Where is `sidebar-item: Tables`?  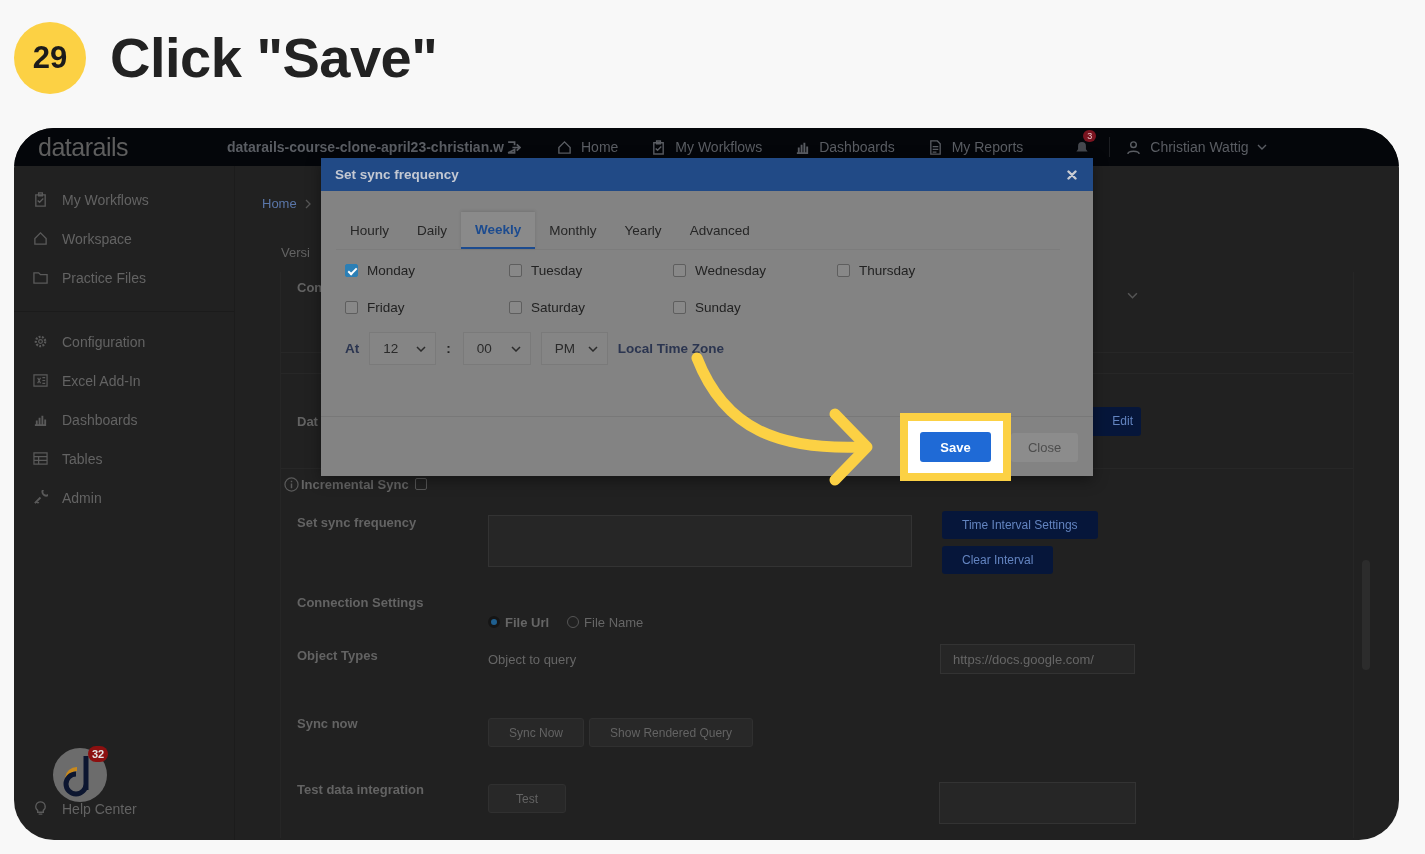 sidebar-item: Tables is located at coordinates (124, 458).